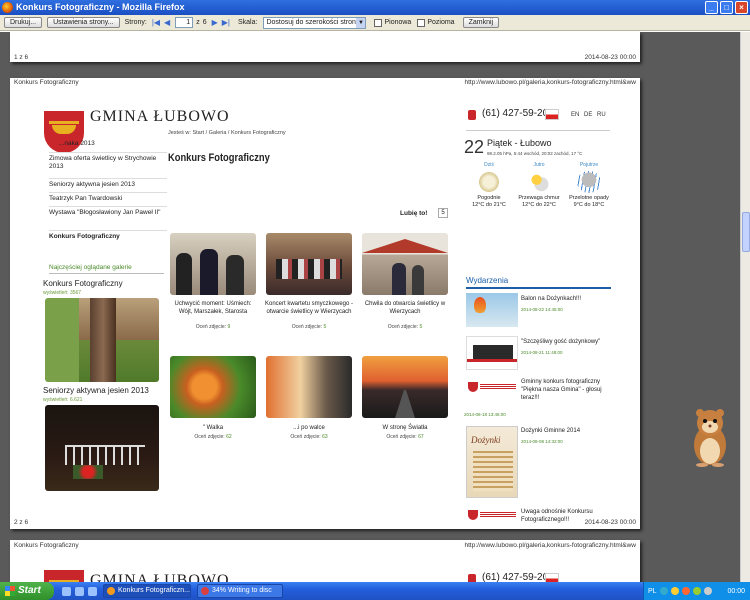 Image resolution: width=750 pixels, height=600 pixels. Describe the element at coordinates (229, 327) in the screenshot. I see `rating-count: 9` at that location.